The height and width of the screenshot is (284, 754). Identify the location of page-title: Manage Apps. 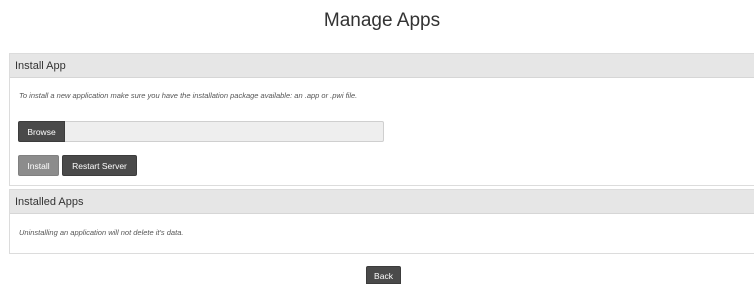
(382, 20).